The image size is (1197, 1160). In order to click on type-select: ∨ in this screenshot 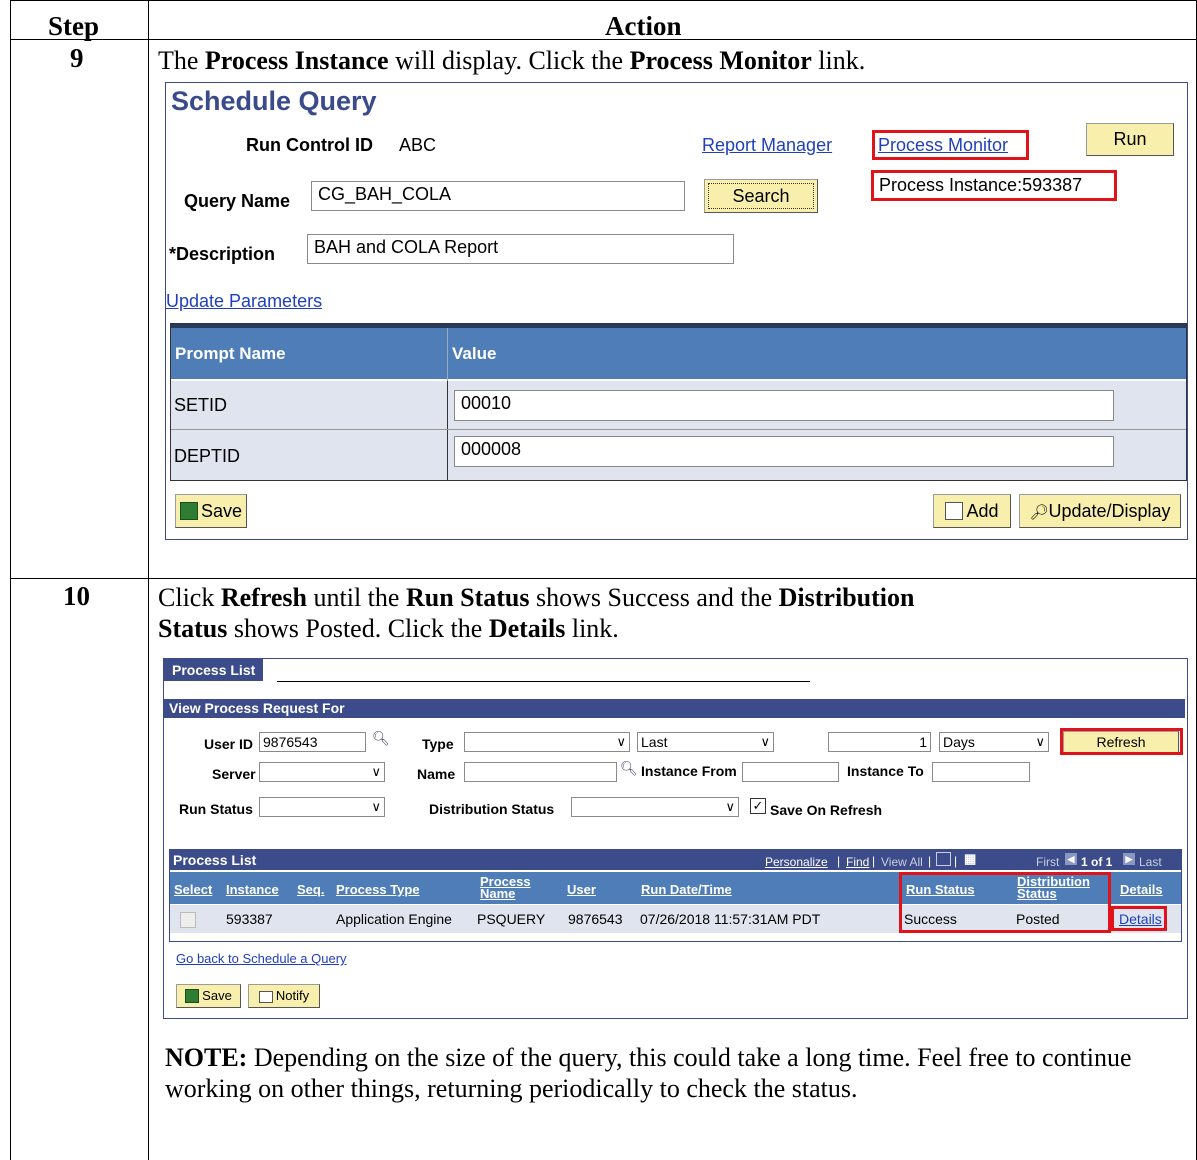, I will do `click(547, 742)`.